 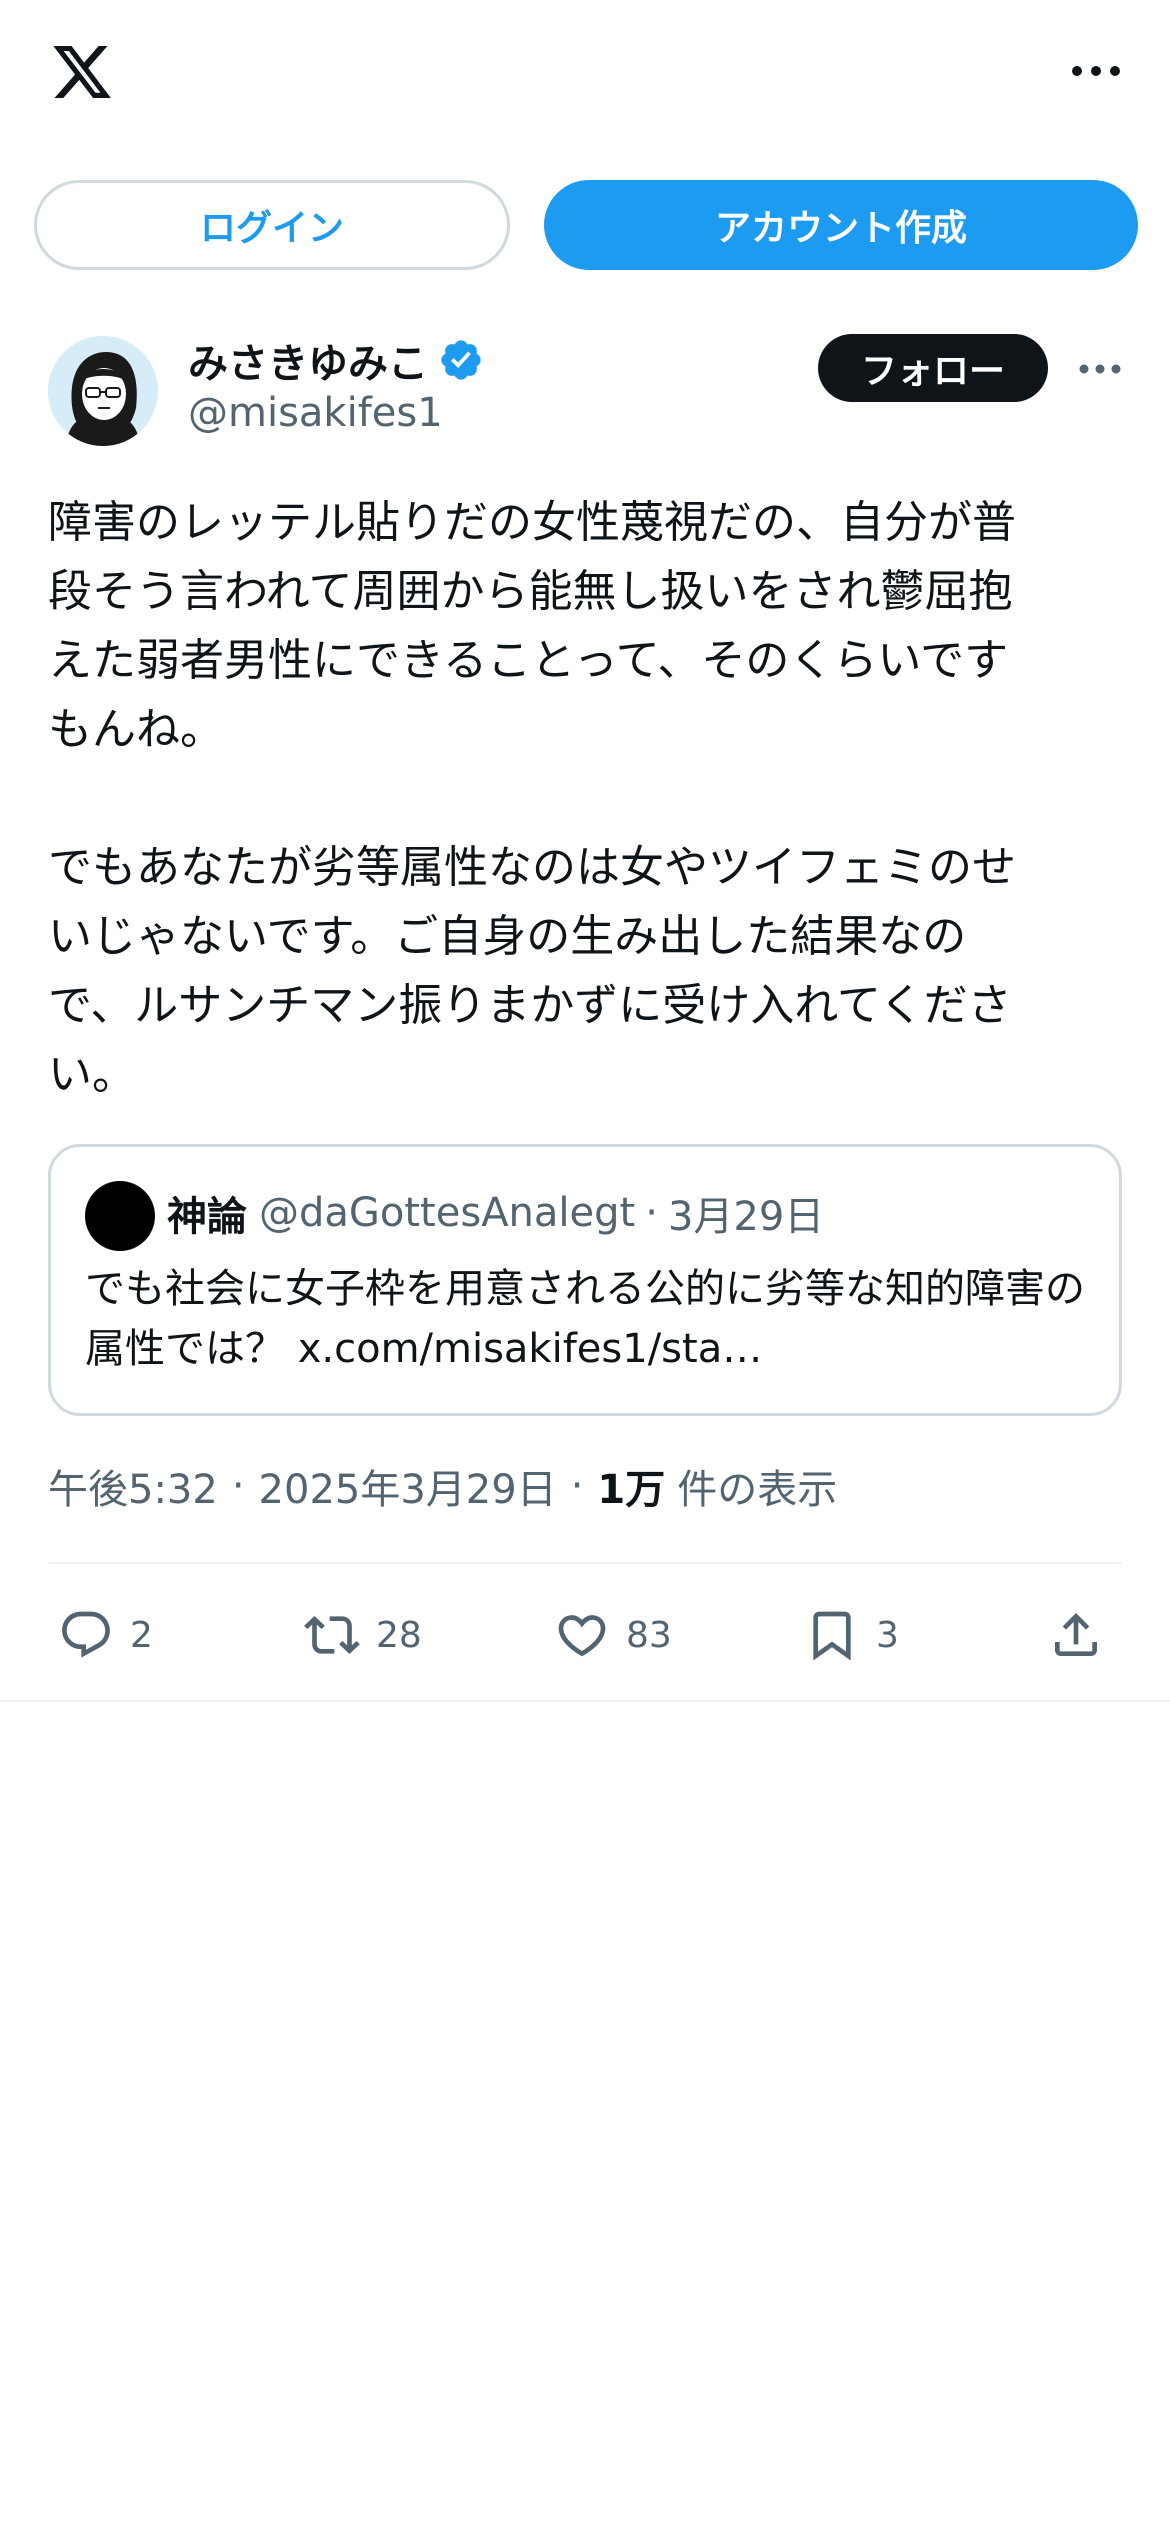 I want to click on quoted-author-handle: @daGottesAnalegt, so click(x=447, y=1213).